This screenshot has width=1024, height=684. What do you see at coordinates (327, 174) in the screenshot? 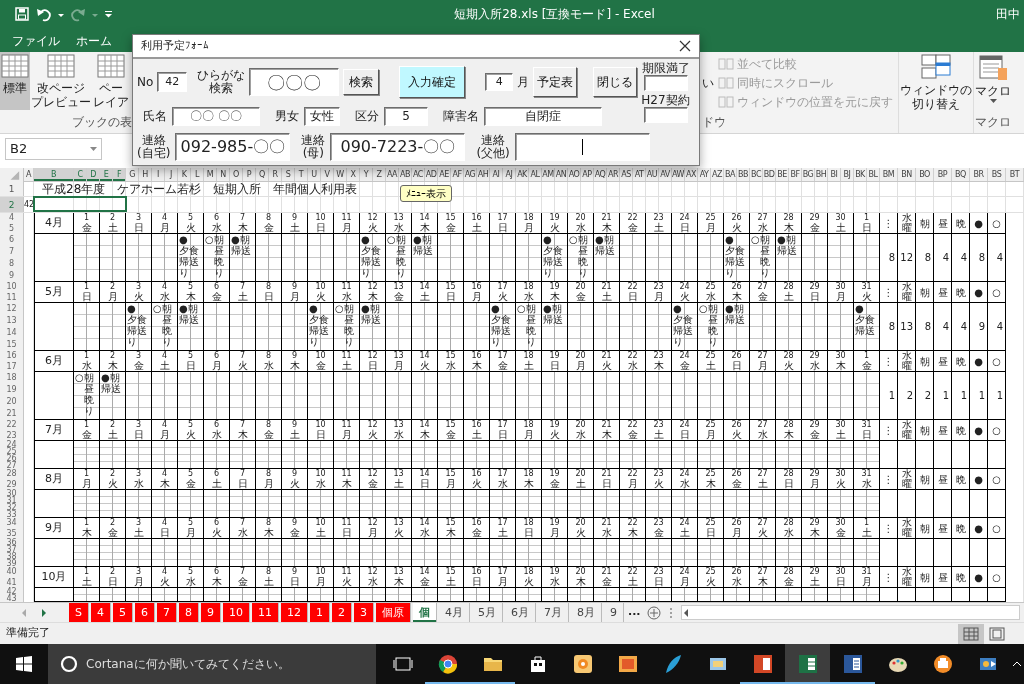
I see `column-header: V` at bounding box center [327, 174].